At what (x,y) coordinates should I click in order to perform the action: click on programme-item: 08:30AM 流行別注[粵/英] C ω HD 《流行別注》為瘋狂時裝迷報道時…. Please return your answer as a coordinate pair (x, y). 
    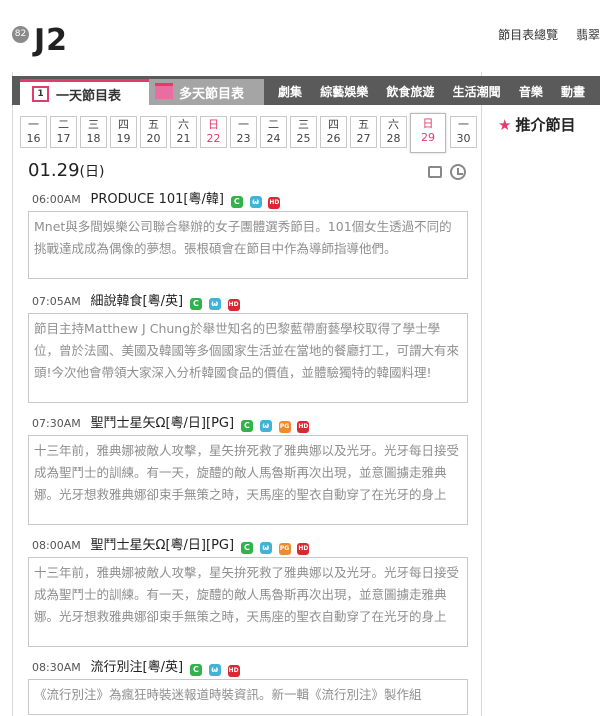
    Looking at the image, I should click on (249, 685).